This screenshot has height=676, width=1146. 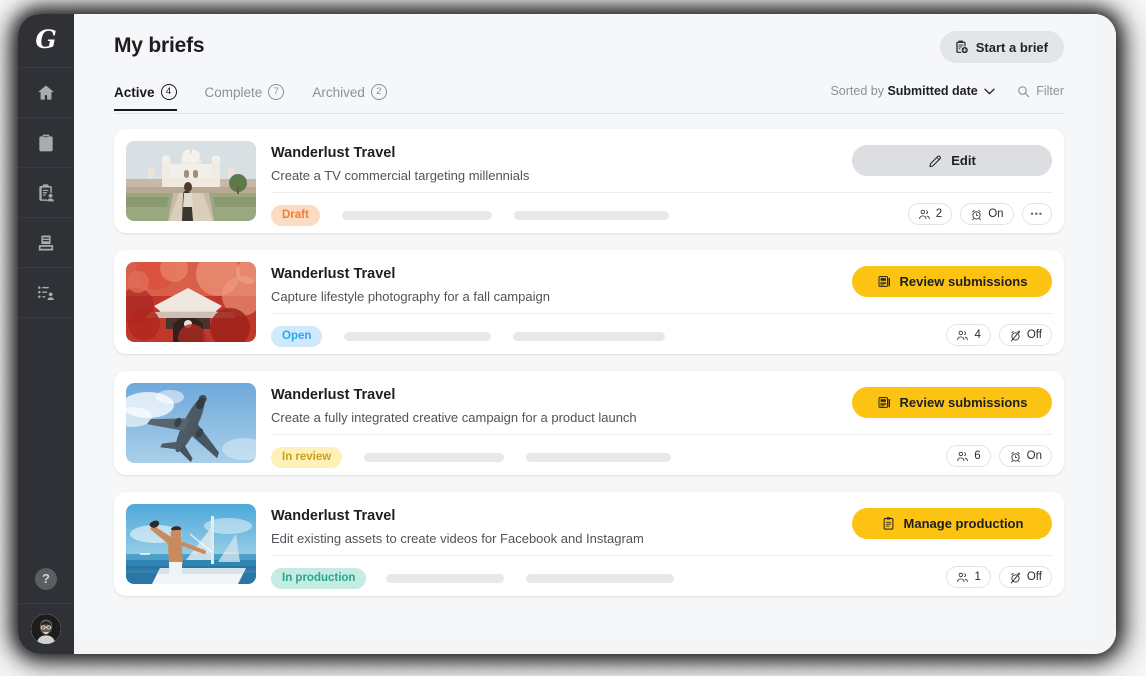 What do you see at coordinates (912, 91) in the screenshot?
I see `sort-control: Sorted by Submitted date` at bounding box center [912, 91].